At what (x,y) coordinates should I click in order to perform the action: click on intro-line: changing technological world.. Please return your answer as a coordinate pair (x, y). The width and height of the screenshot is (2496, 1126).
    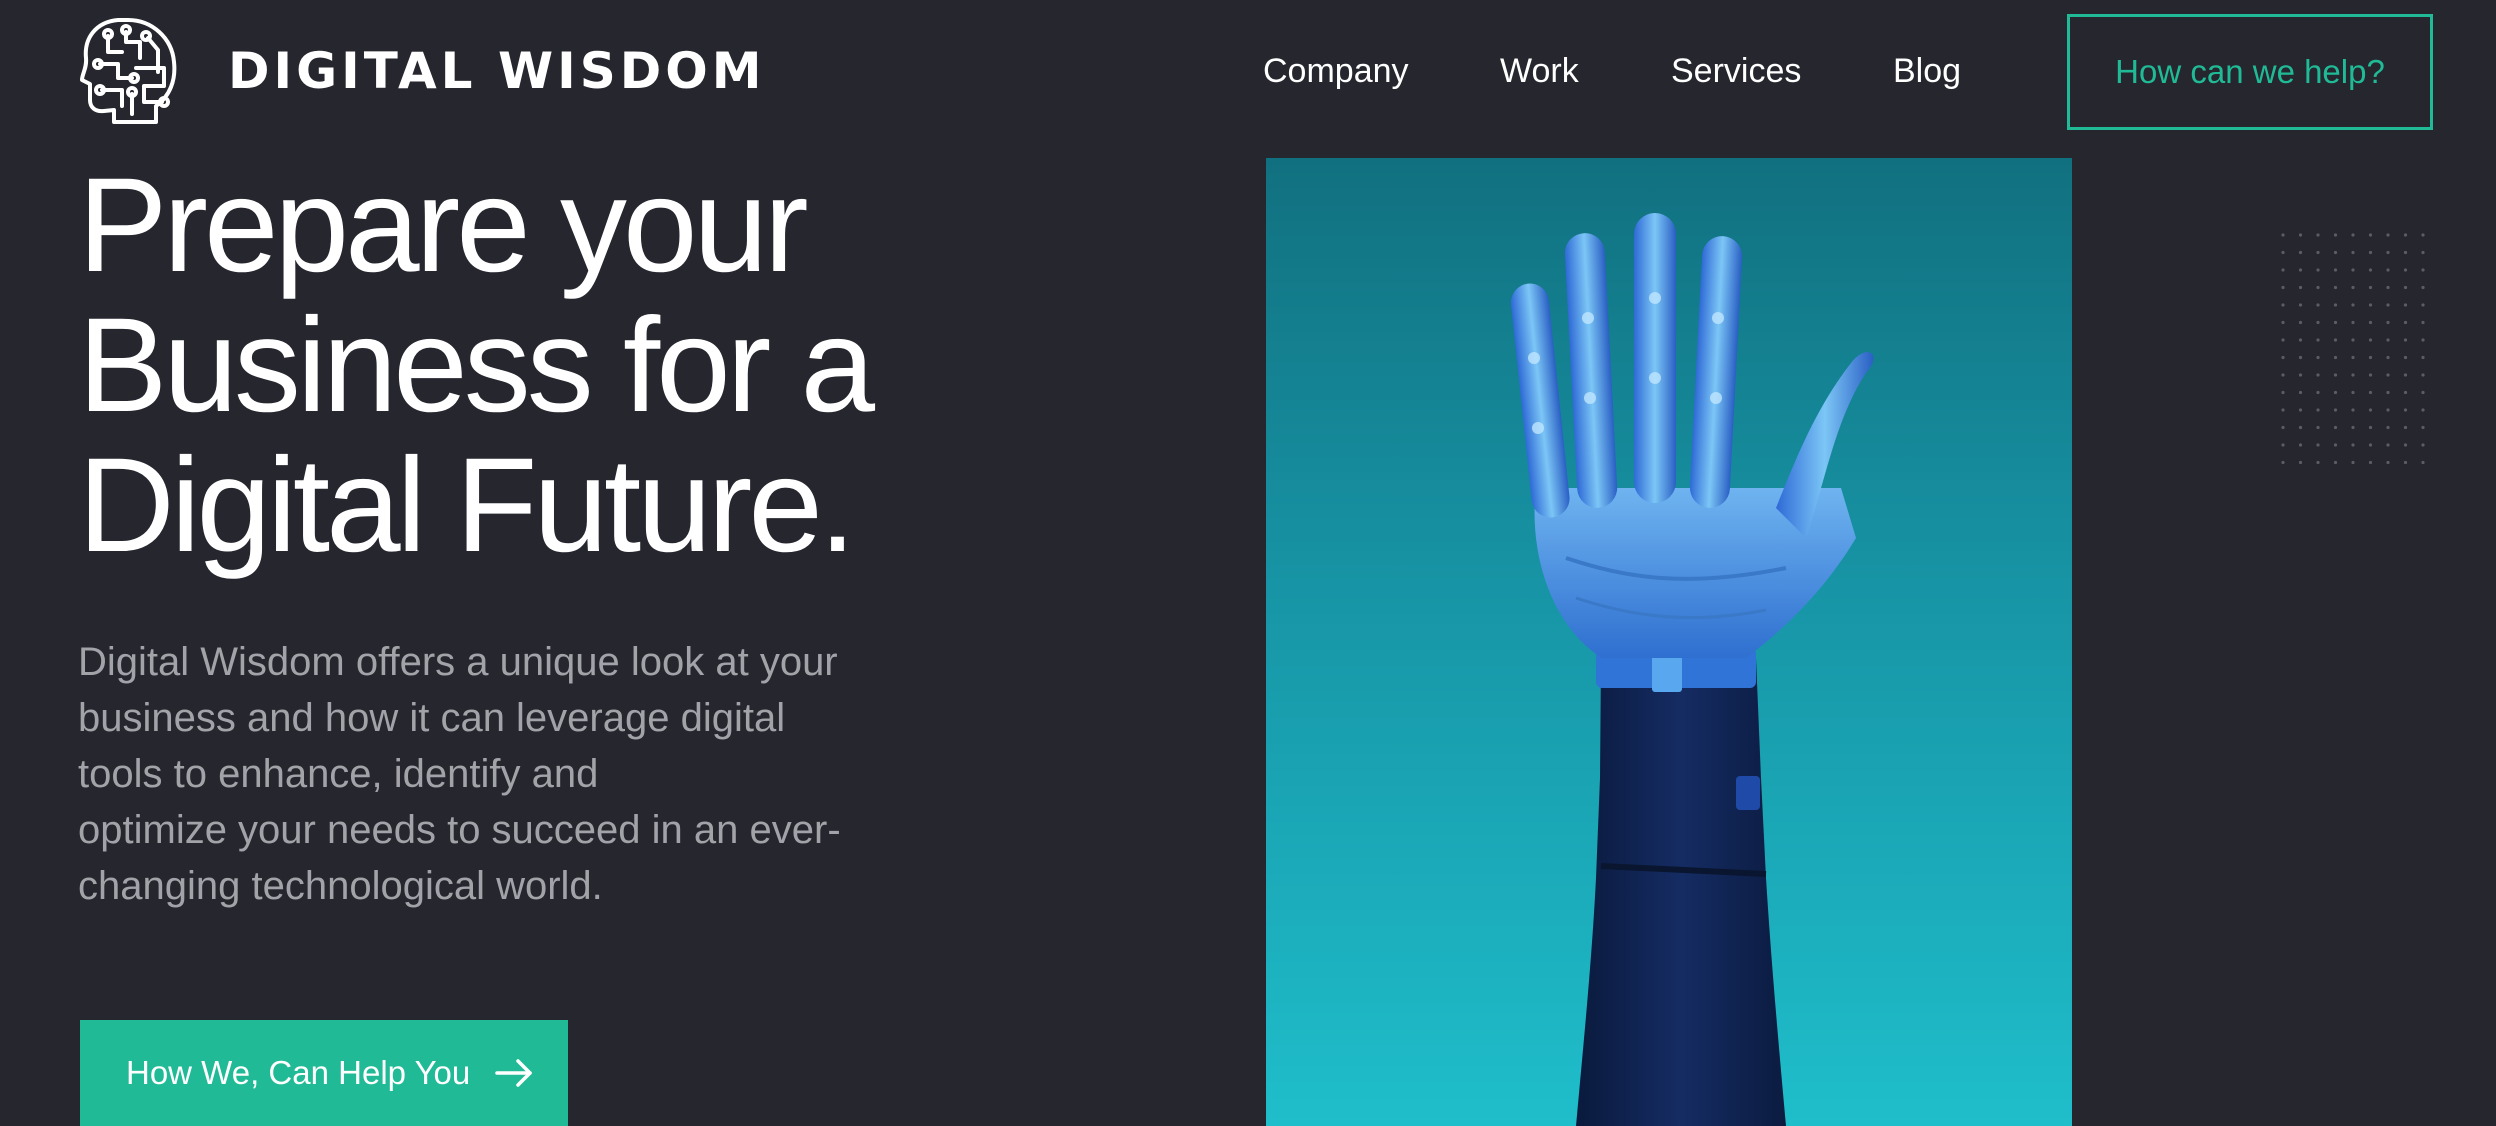
    Looking at the image, I should click on (340, 886).